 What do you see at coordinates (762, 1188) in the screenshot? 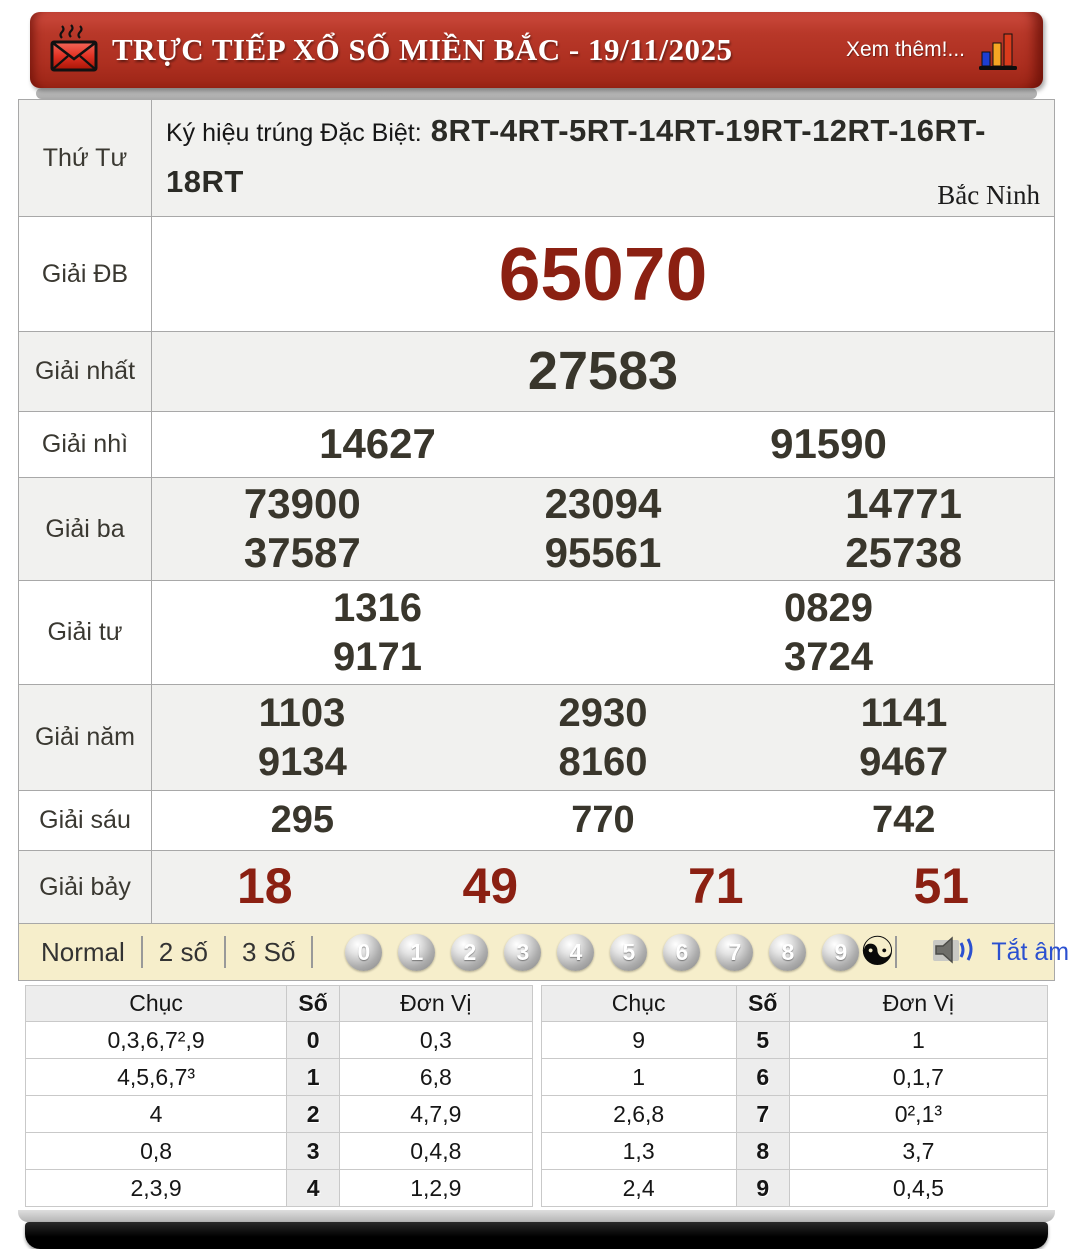
I see `digit-cell: 9` at bounding box center [762, 1188].